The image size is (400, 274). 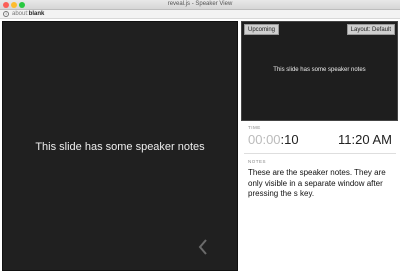 I want to click on clock: 11:20 AM, so click(x=365, y=139).